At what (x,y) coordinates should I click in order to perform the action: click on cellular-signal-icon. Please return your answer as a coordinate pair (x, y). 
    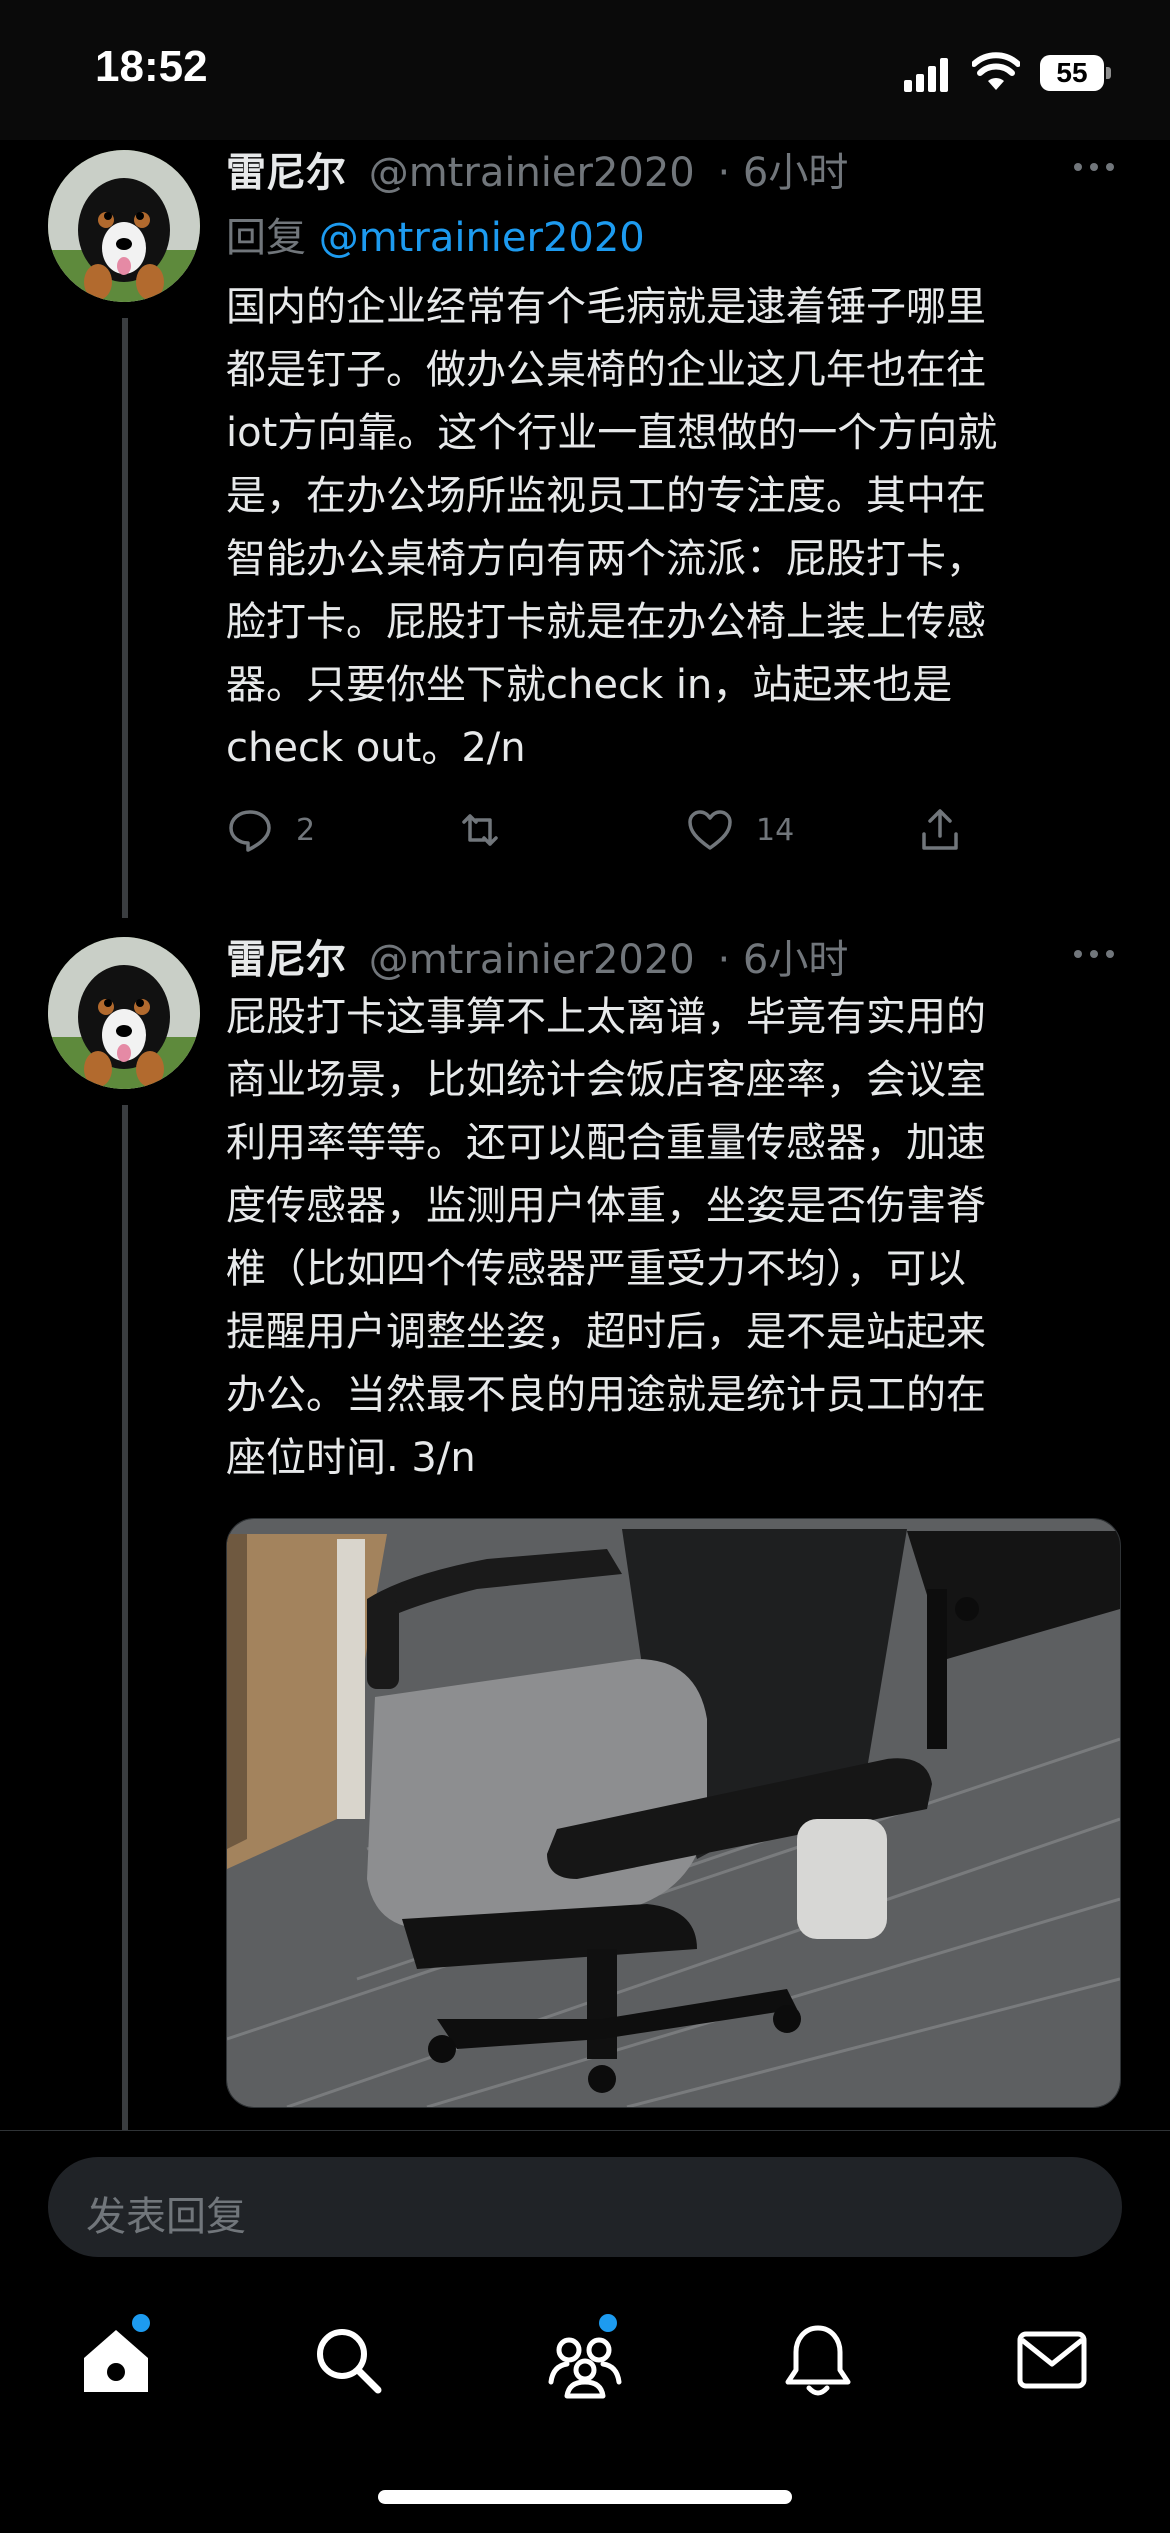
    Looking at the image, I should click on (926, 75).